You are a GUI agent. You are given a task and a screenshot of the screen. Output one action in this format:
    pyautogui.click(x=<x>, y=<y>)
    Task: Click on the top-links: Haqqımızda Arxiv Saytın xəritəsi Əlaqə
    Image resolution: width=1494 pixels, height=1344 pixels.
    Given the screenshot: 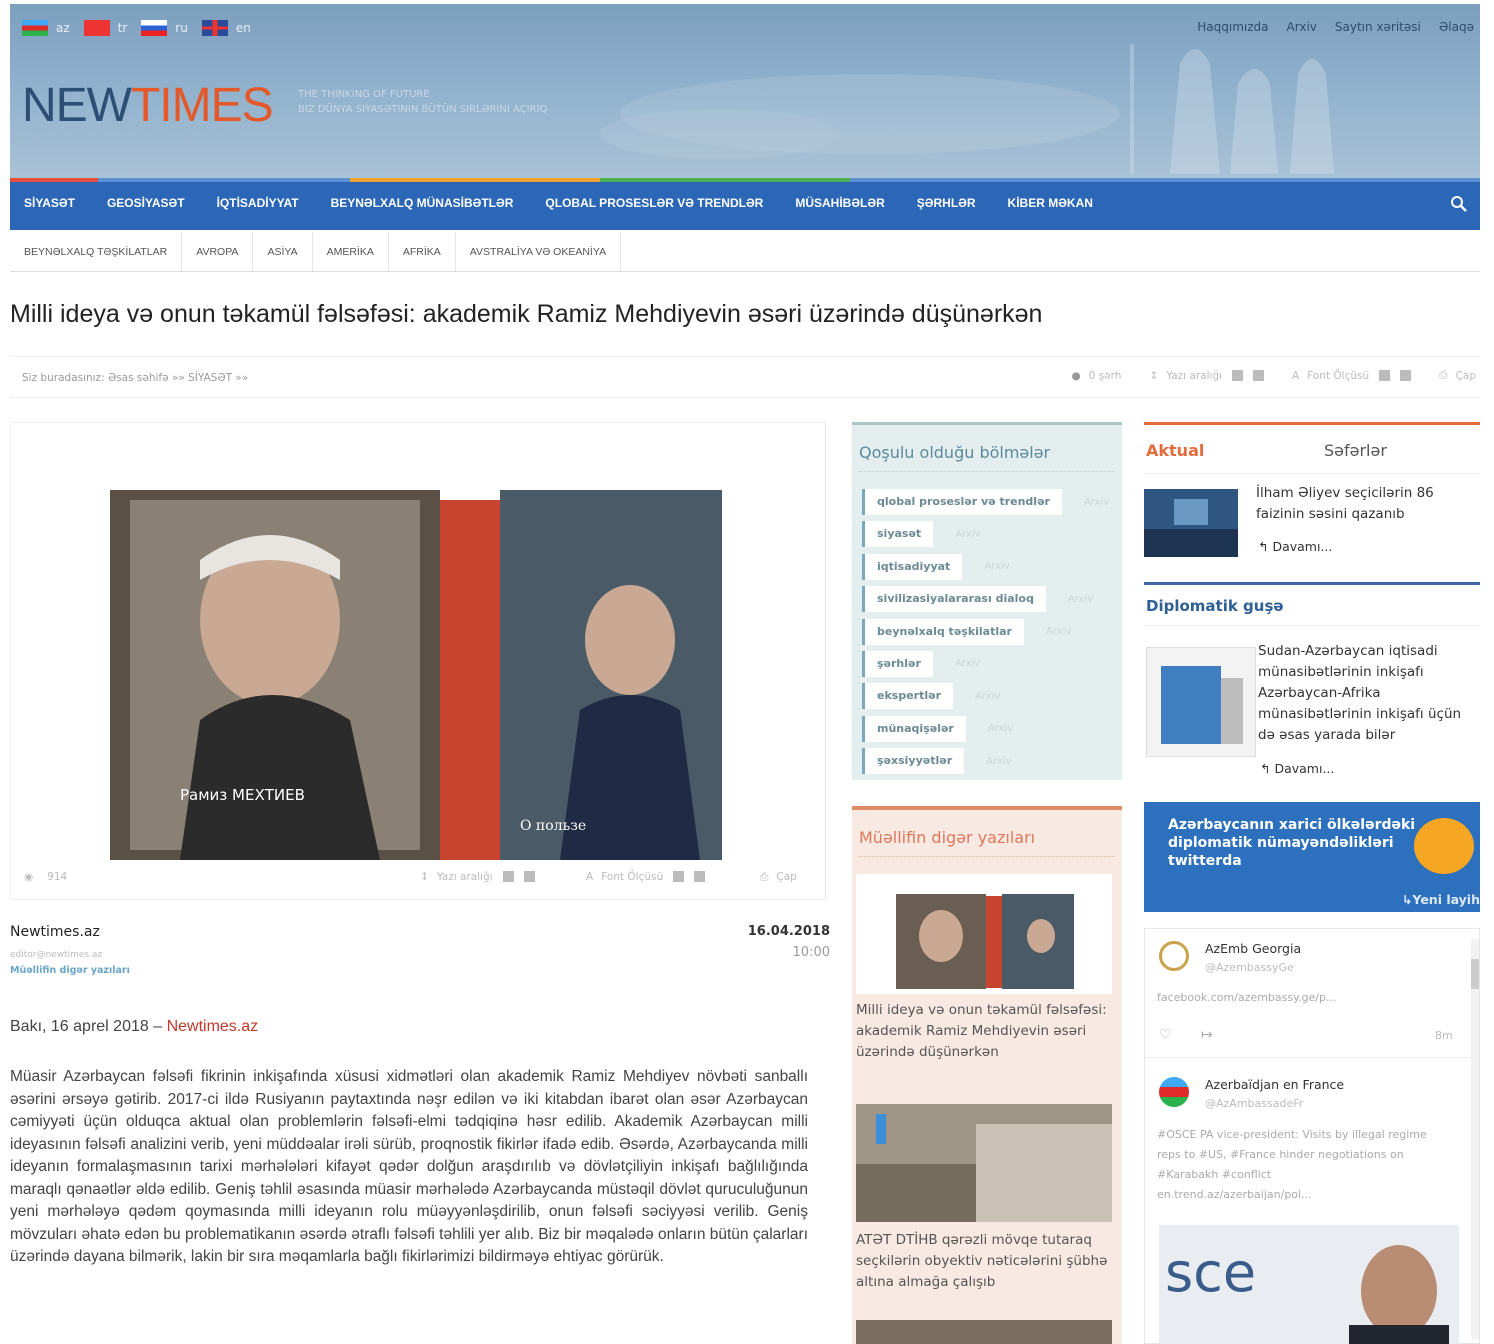 What is the action you would take?
    pyautogui.click(x=1335, y=27)
    